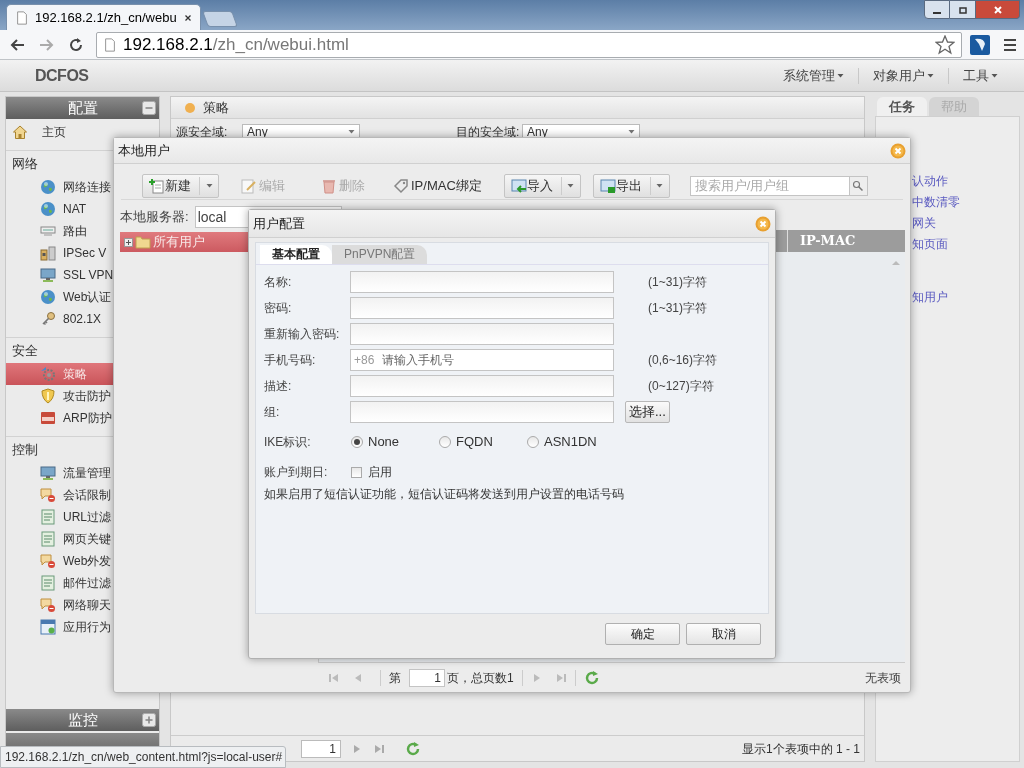 This screenshot has width=1024, height=768. What do you see at coordinates (279, 223) in the screenshot?
I see `dialog-title: 用户配置` at bounding box center [279, 223].